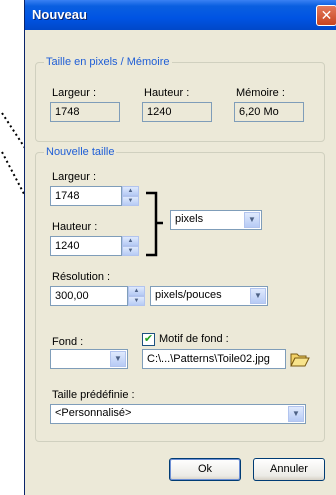 The width and height of the screenshot is (336, 495). I want to click on resolution-unit-value: pixels/pouces, so click(188, 295).